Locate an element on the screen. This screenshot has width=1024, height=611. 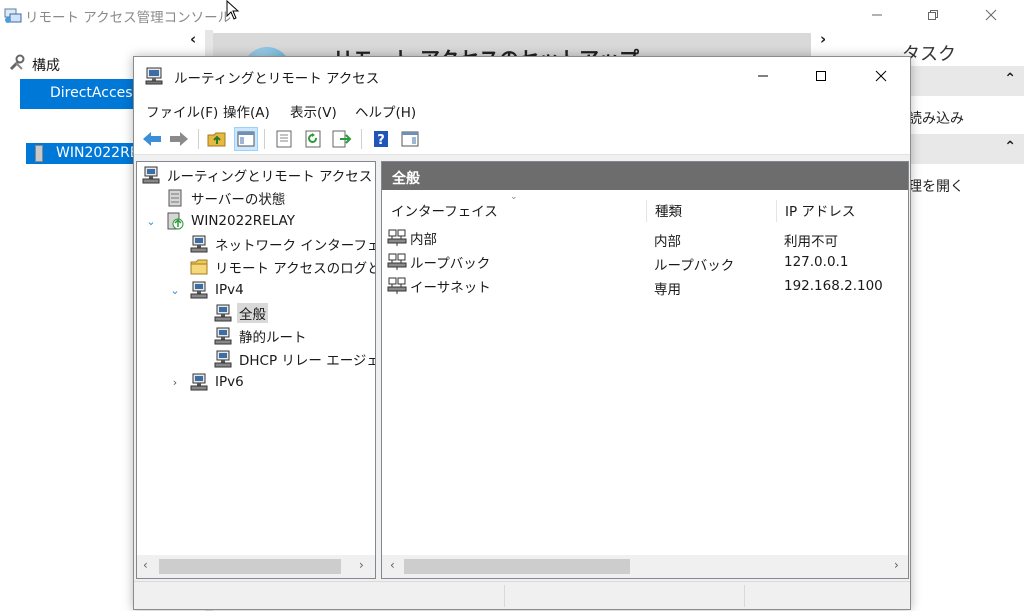
table-row: 内部 内部 利用不可 is located at coordinates (645, 238).